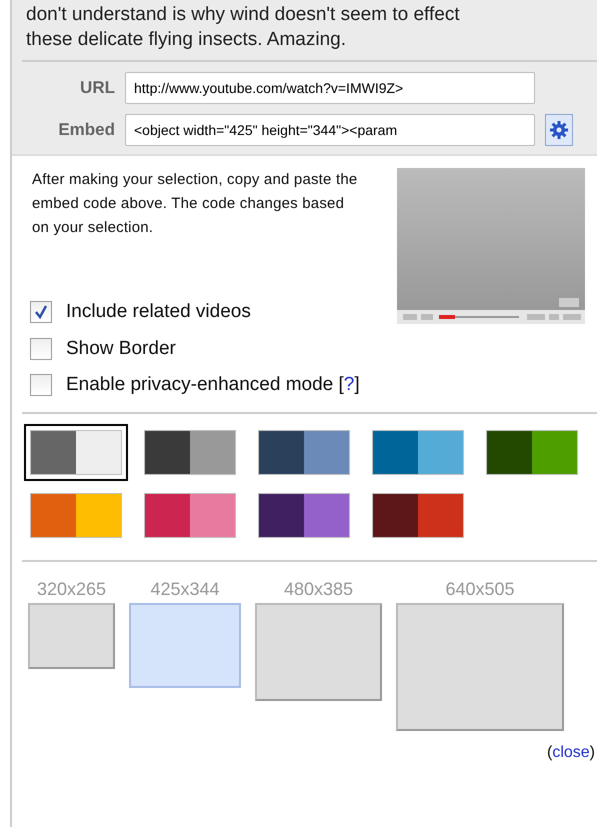 The image size is (597, 827). I want to click on close-link: close, so click(571, 752).